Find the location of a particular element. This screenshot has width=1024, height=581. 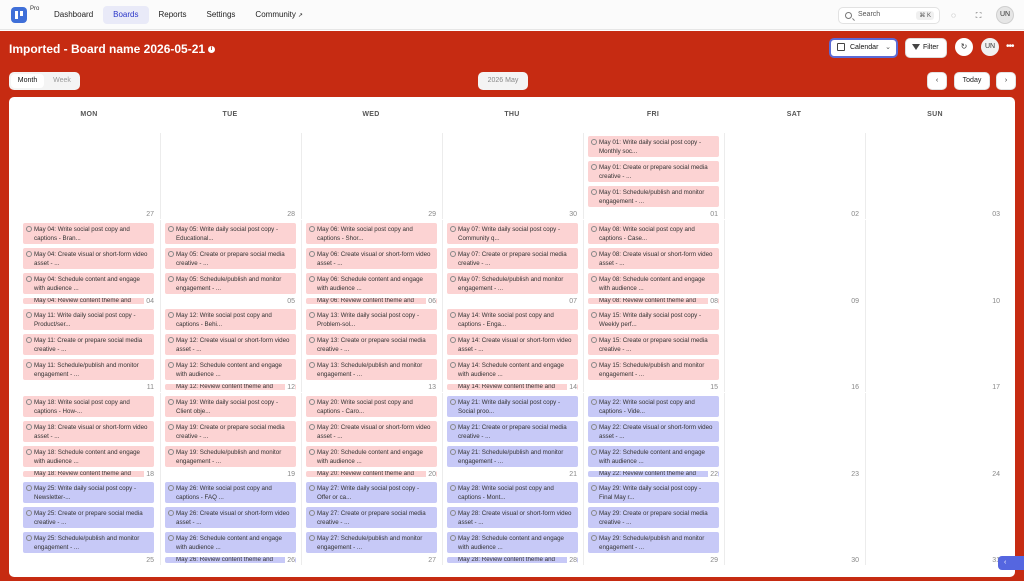

calendar-event: May 08: Review content theme and is located at coordinates (653, 301).